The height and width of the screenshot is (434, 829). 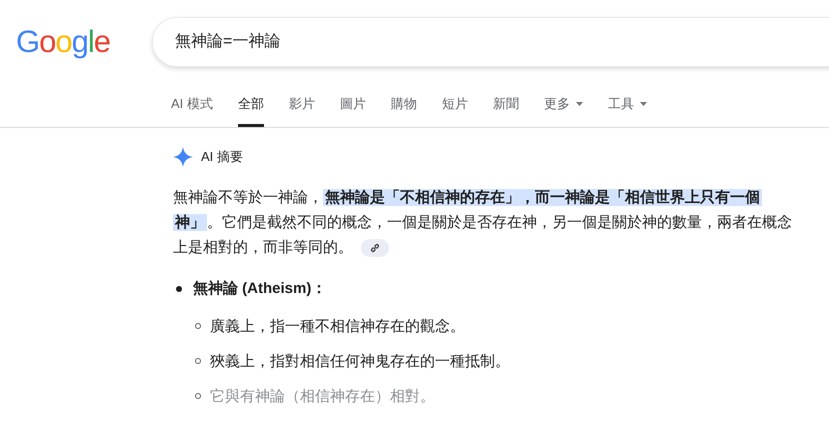 I want to click on bullet-icon, so click(x=179, y=289).